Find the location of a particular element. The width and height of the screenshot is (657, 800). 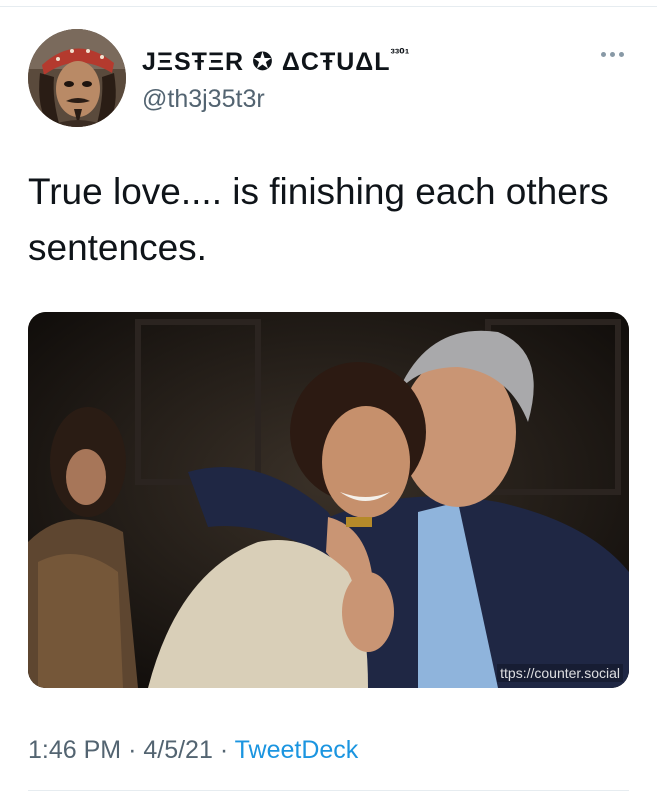

bottom-divider is located at coordinates (328, 790).